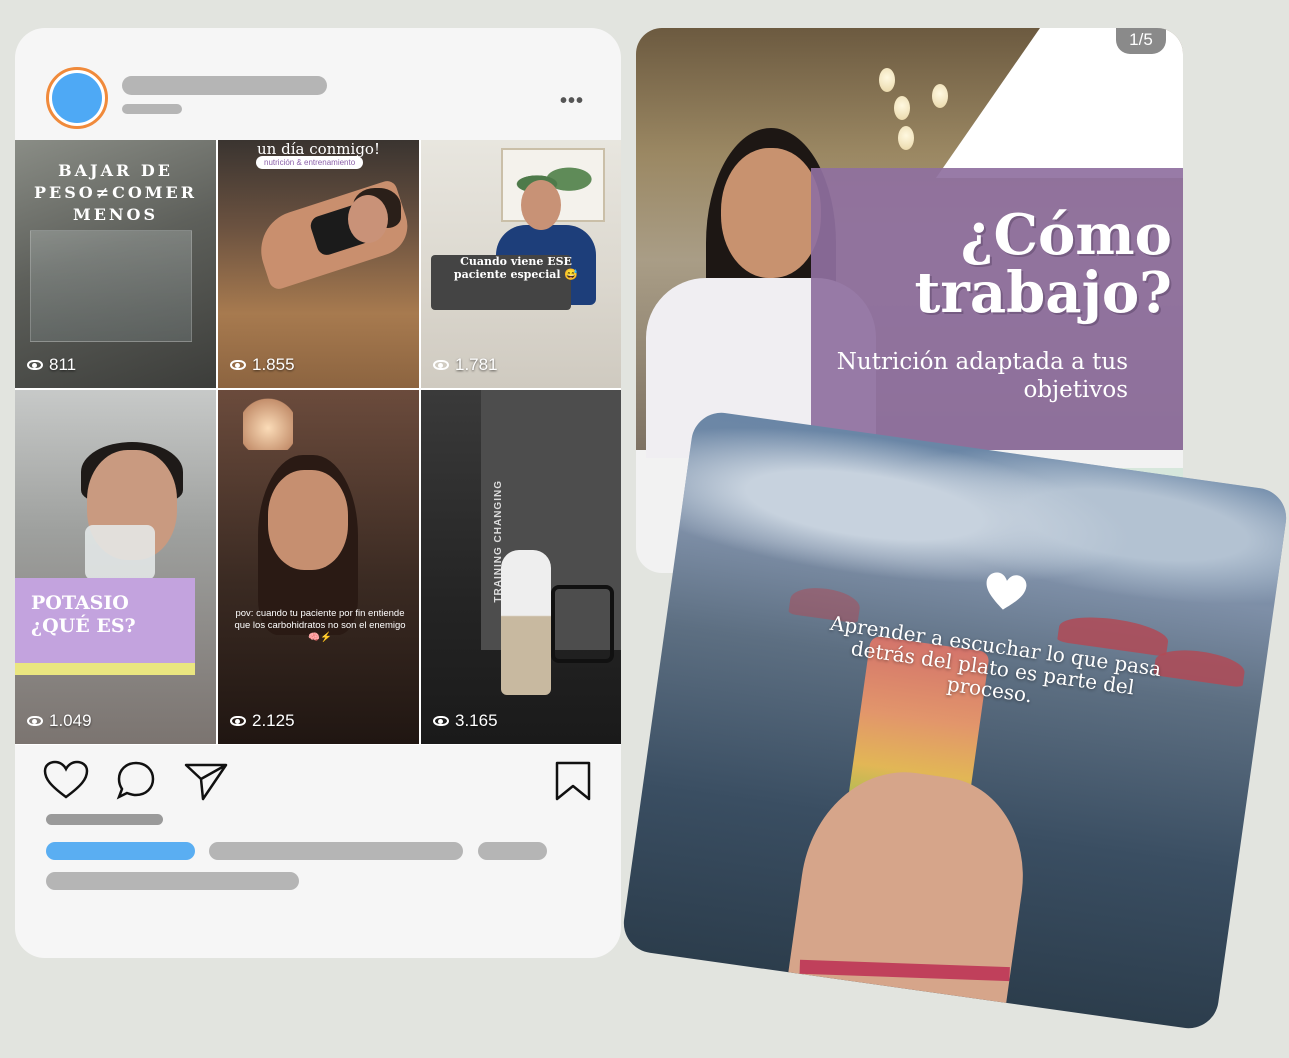 This screenshot has width=1289, height=1058. I want to click on bookmark-icon, so click(573, 781).